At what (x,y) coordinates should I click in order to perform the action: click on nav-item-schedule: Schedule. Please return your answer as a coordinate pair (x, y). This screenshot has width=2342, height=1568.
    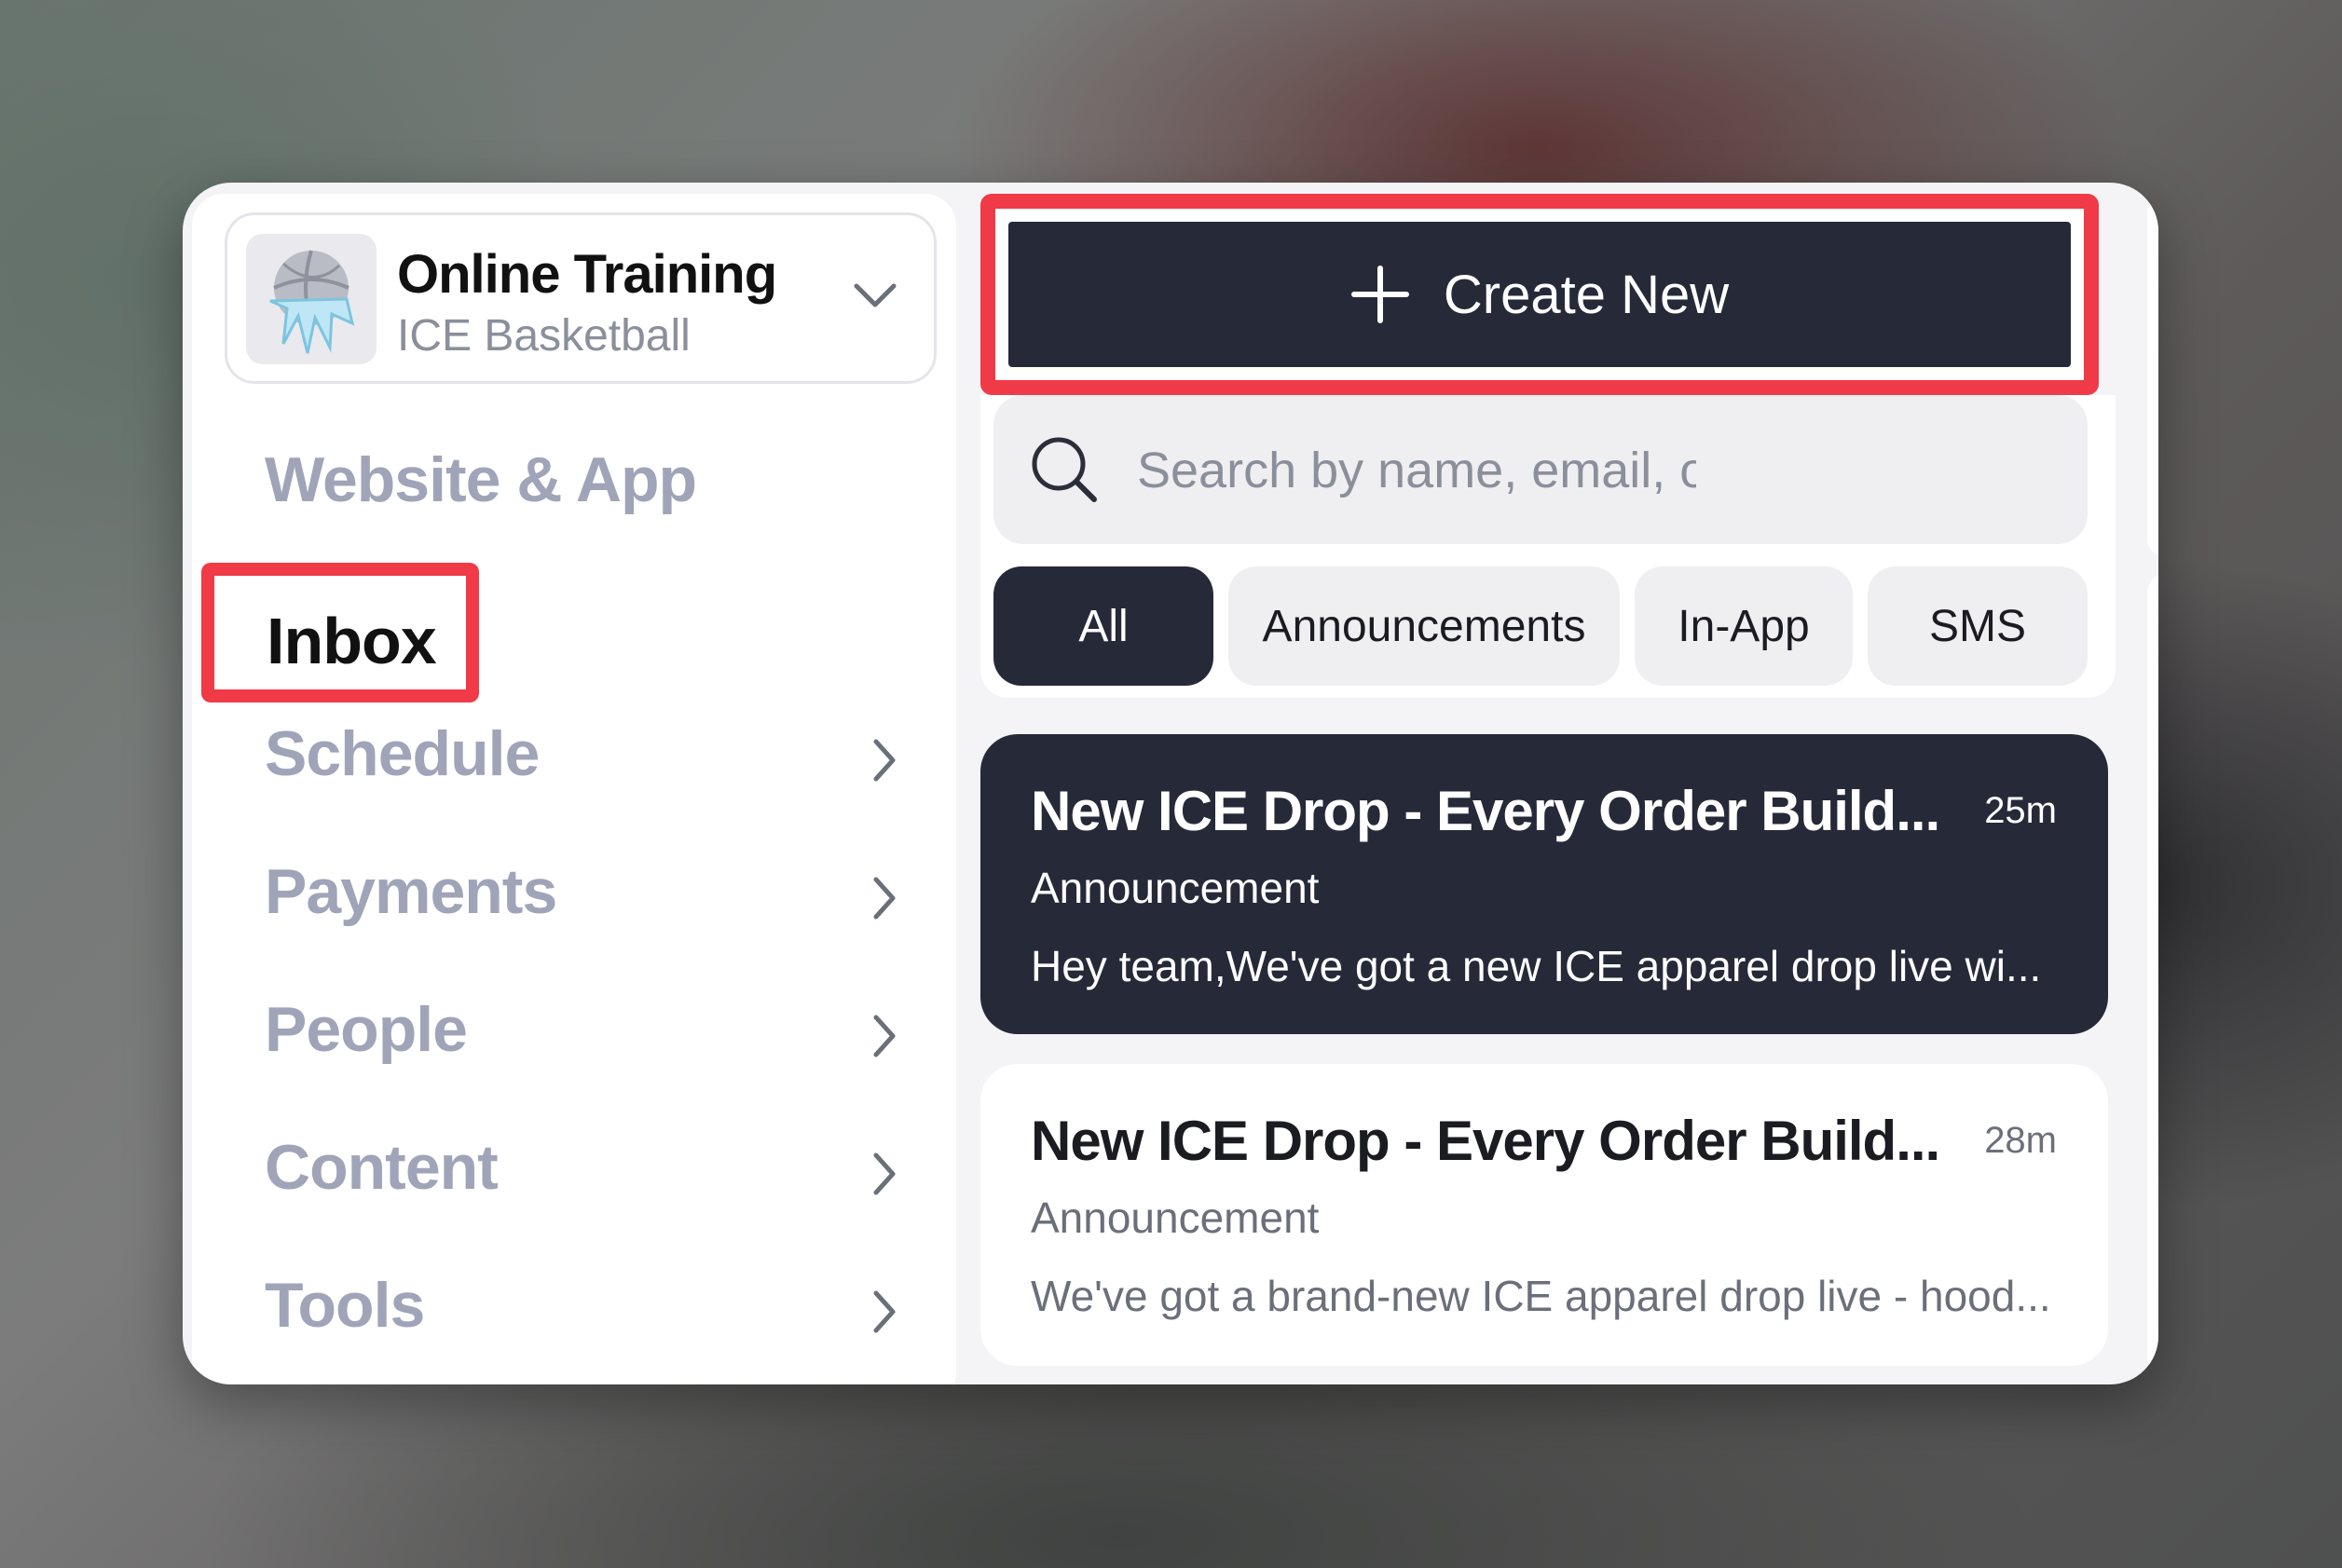
    Looking at the image, I should click on (402, 753).